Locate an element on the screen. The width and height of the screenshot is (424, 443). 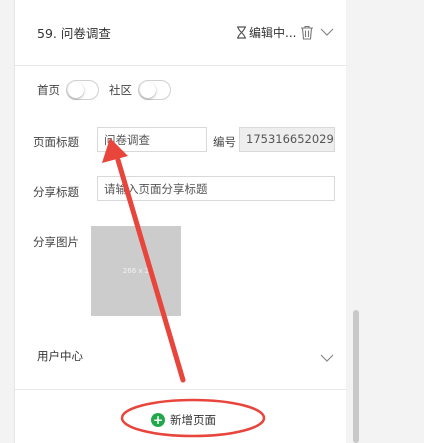
user-center-label: 用户中心 is located at coordinates (60, 356).